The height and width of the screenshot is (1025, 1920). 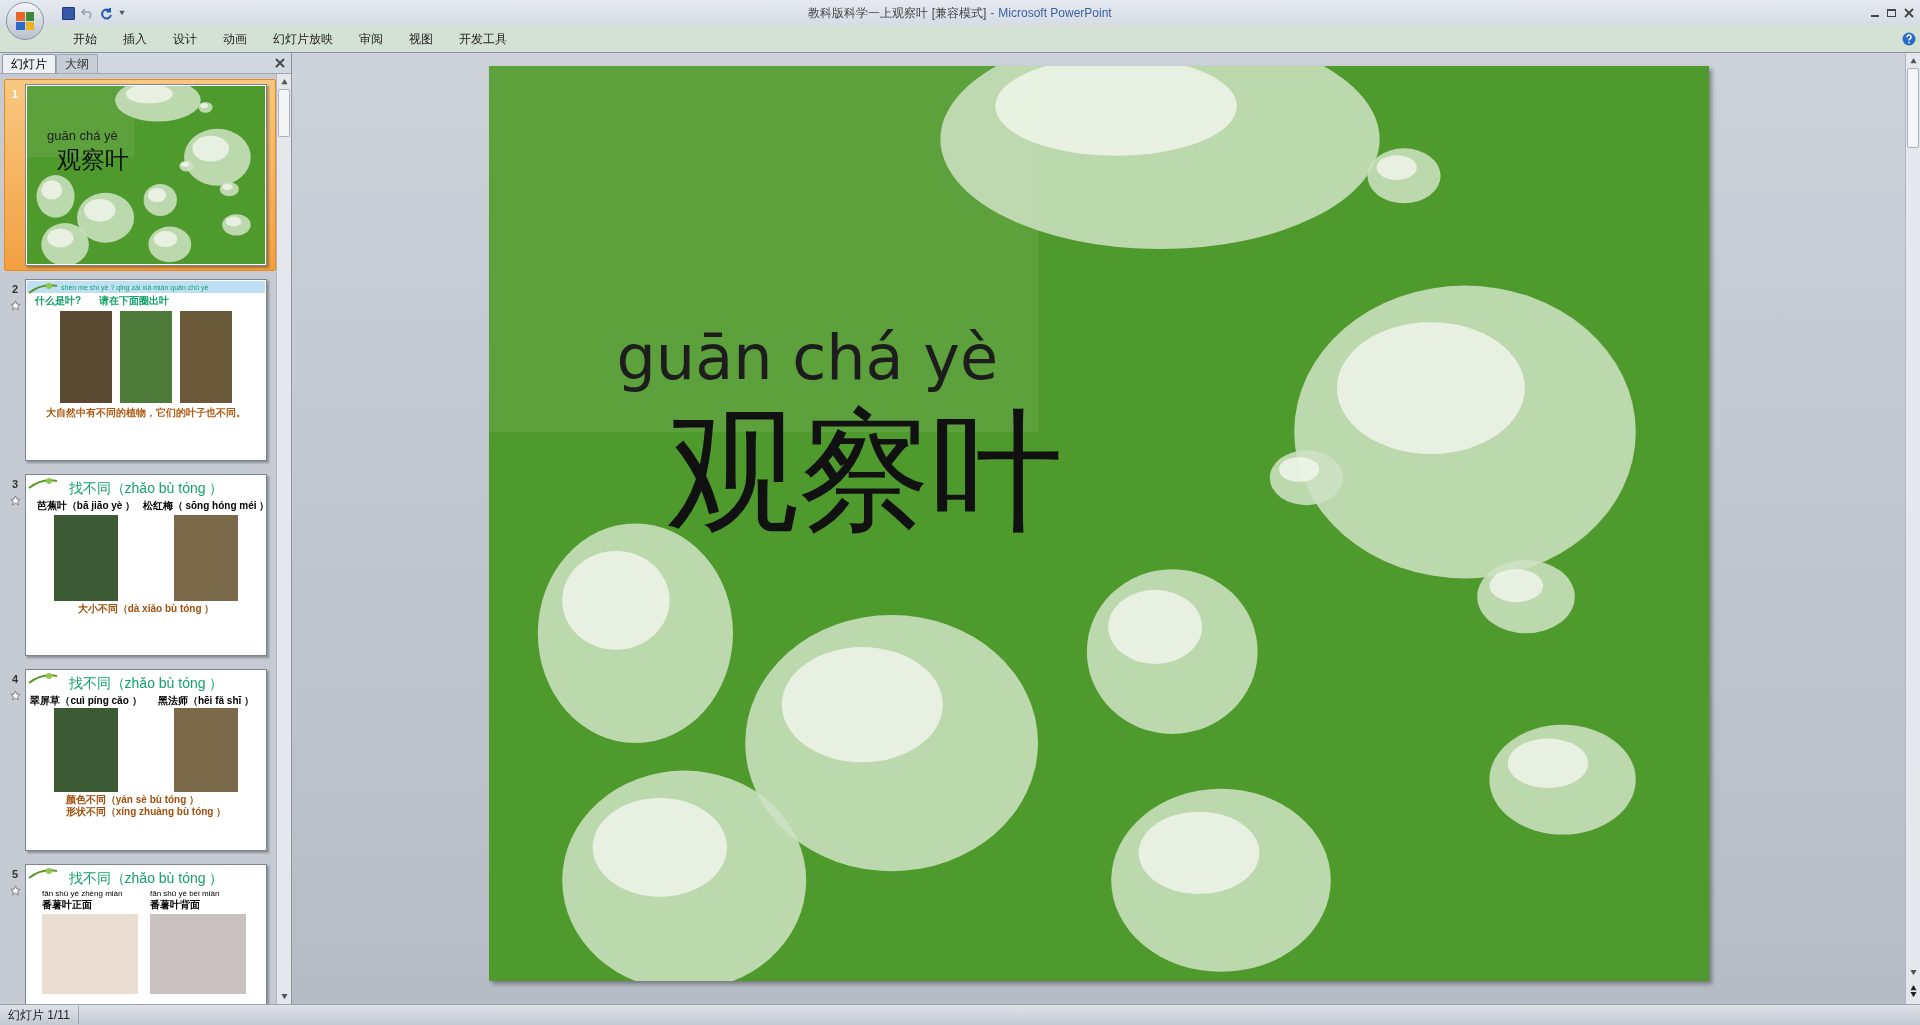 What do you see at coordinates (15, 874) in the screenshot?
I see `slide-number: 5` at bounding box center [15, 874].